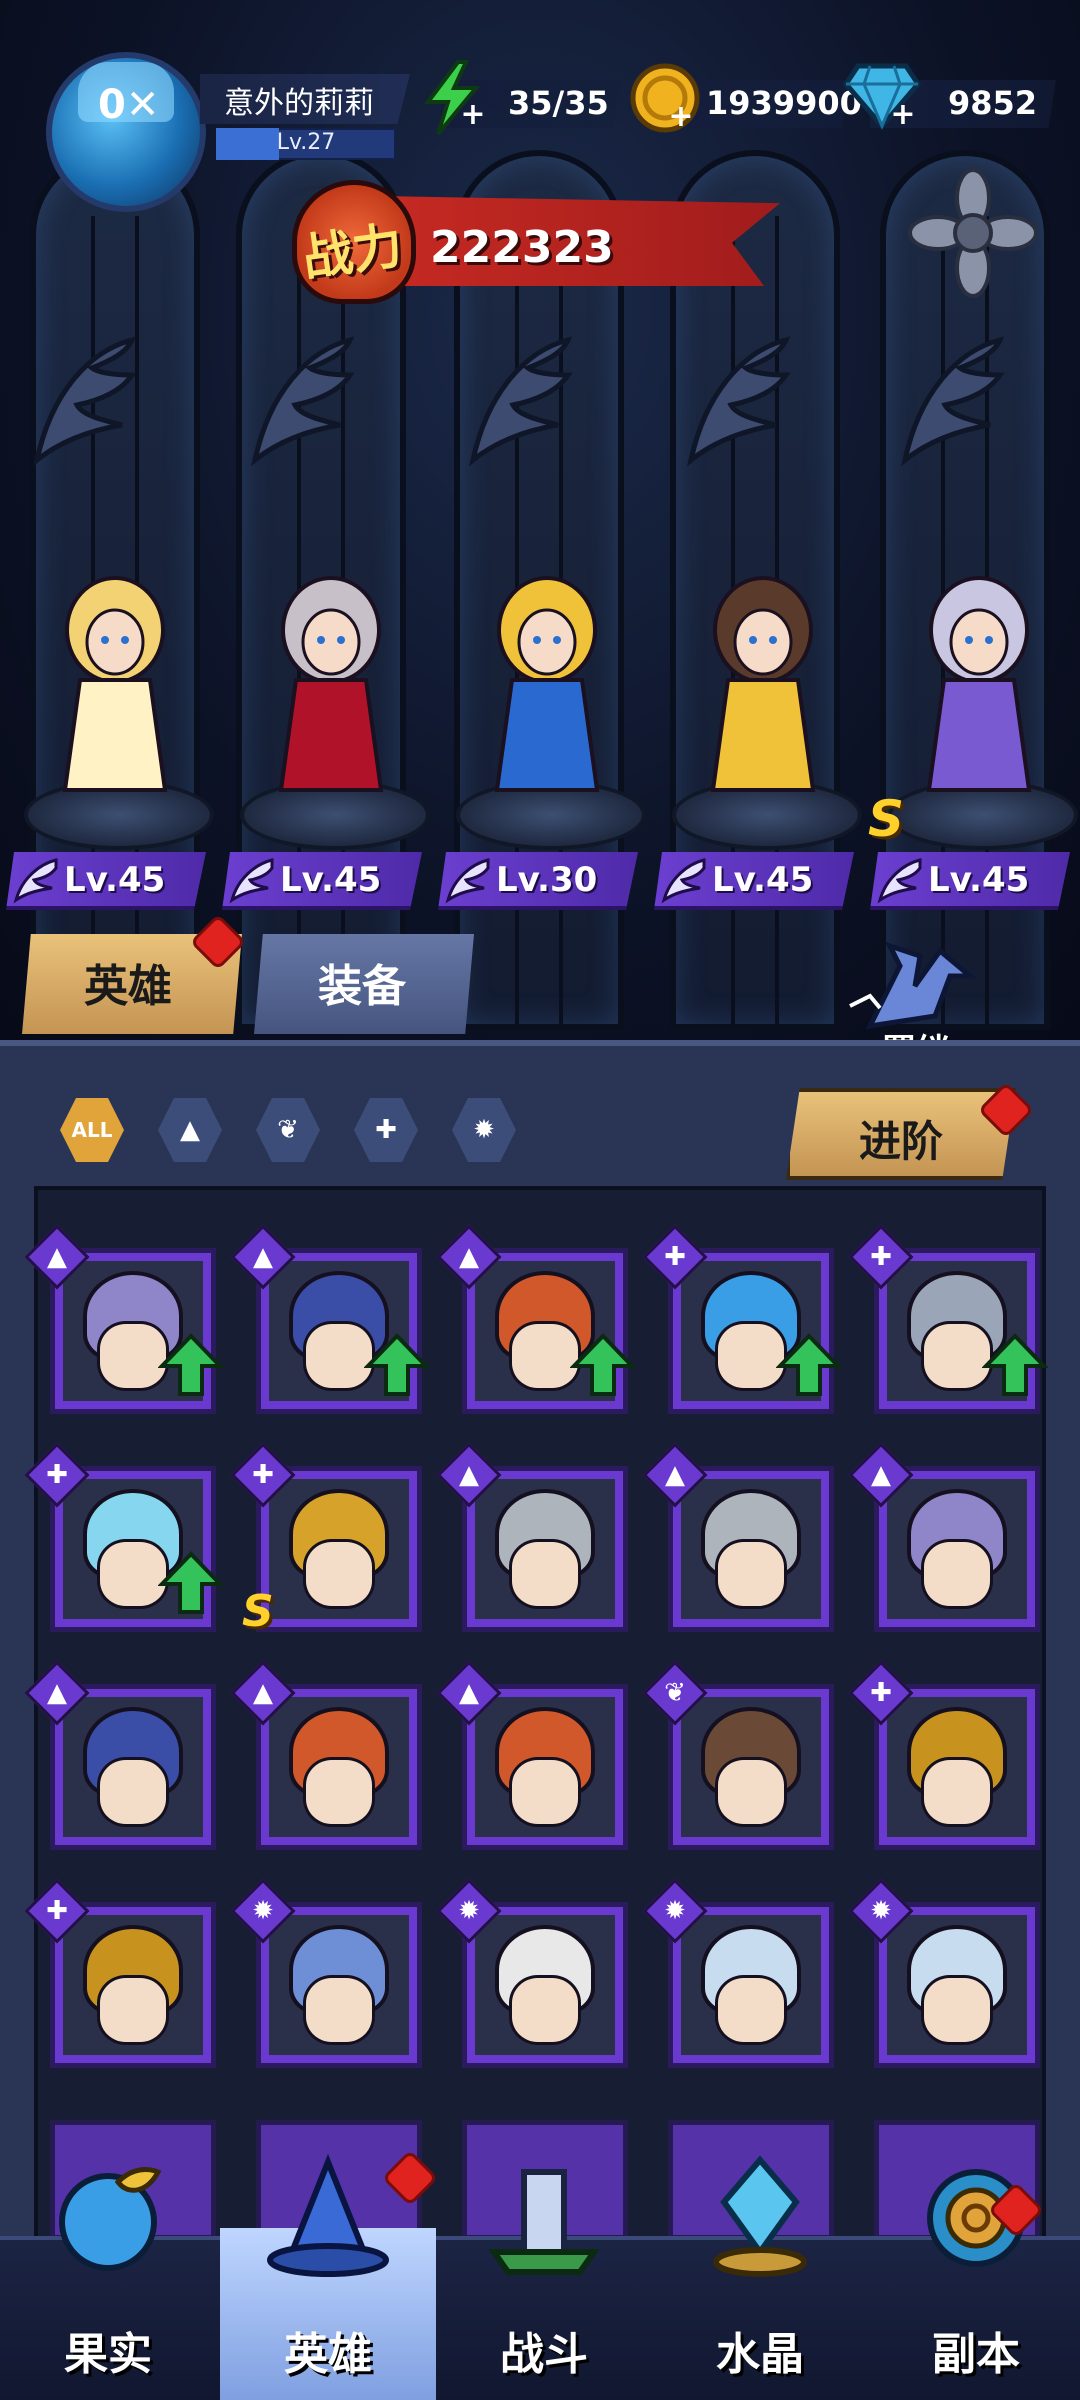 The height and width of the screenshot is (2400, 1080). Describe the element at coordinates (258, 1611) in the screenshot. I see `rank-s-badge: S` at that location.